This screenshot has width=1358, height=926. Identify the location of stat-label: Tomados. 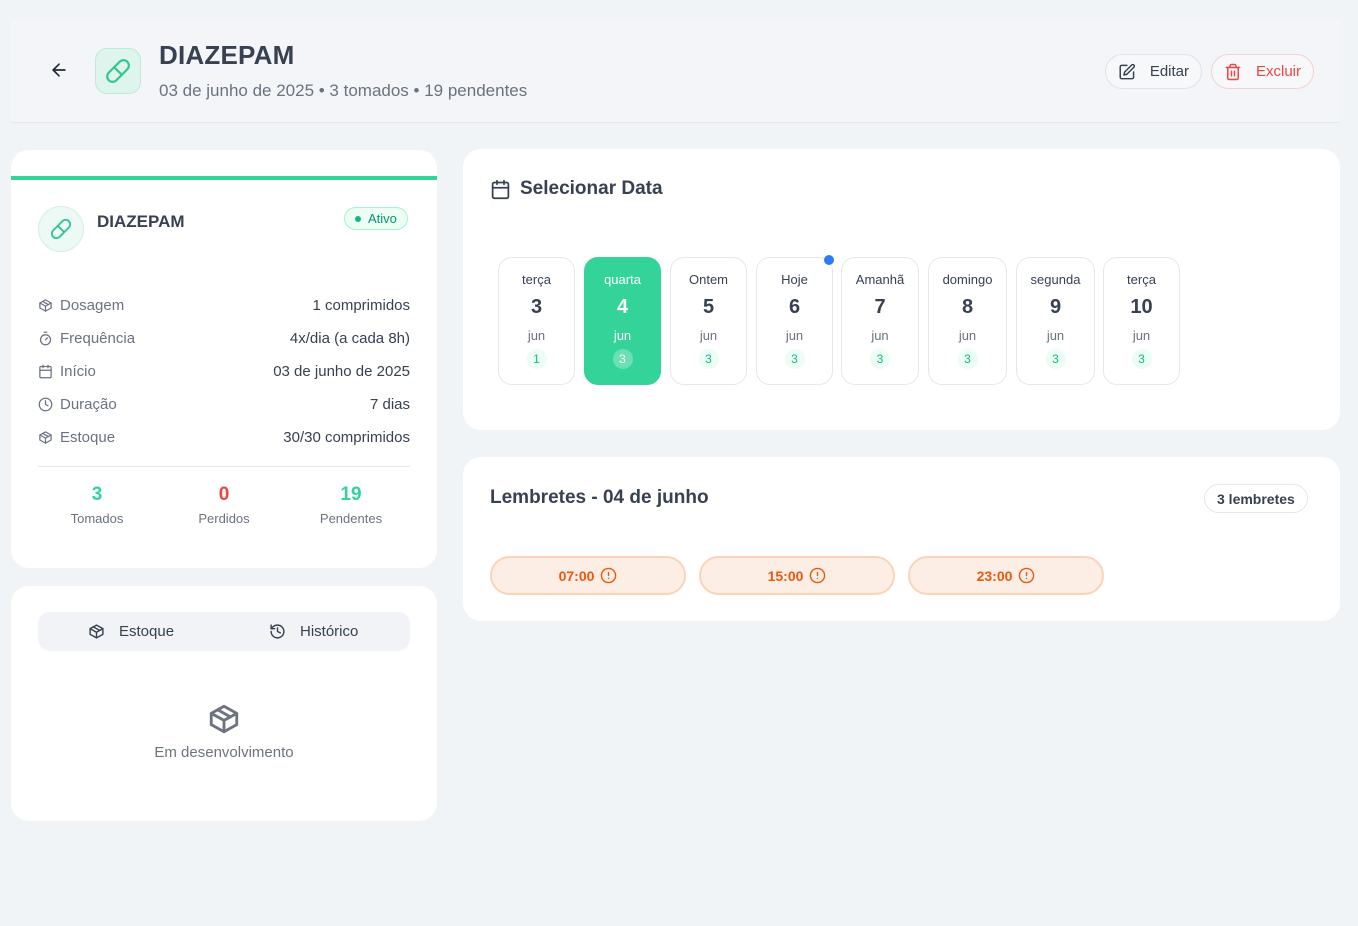
(97, 518).